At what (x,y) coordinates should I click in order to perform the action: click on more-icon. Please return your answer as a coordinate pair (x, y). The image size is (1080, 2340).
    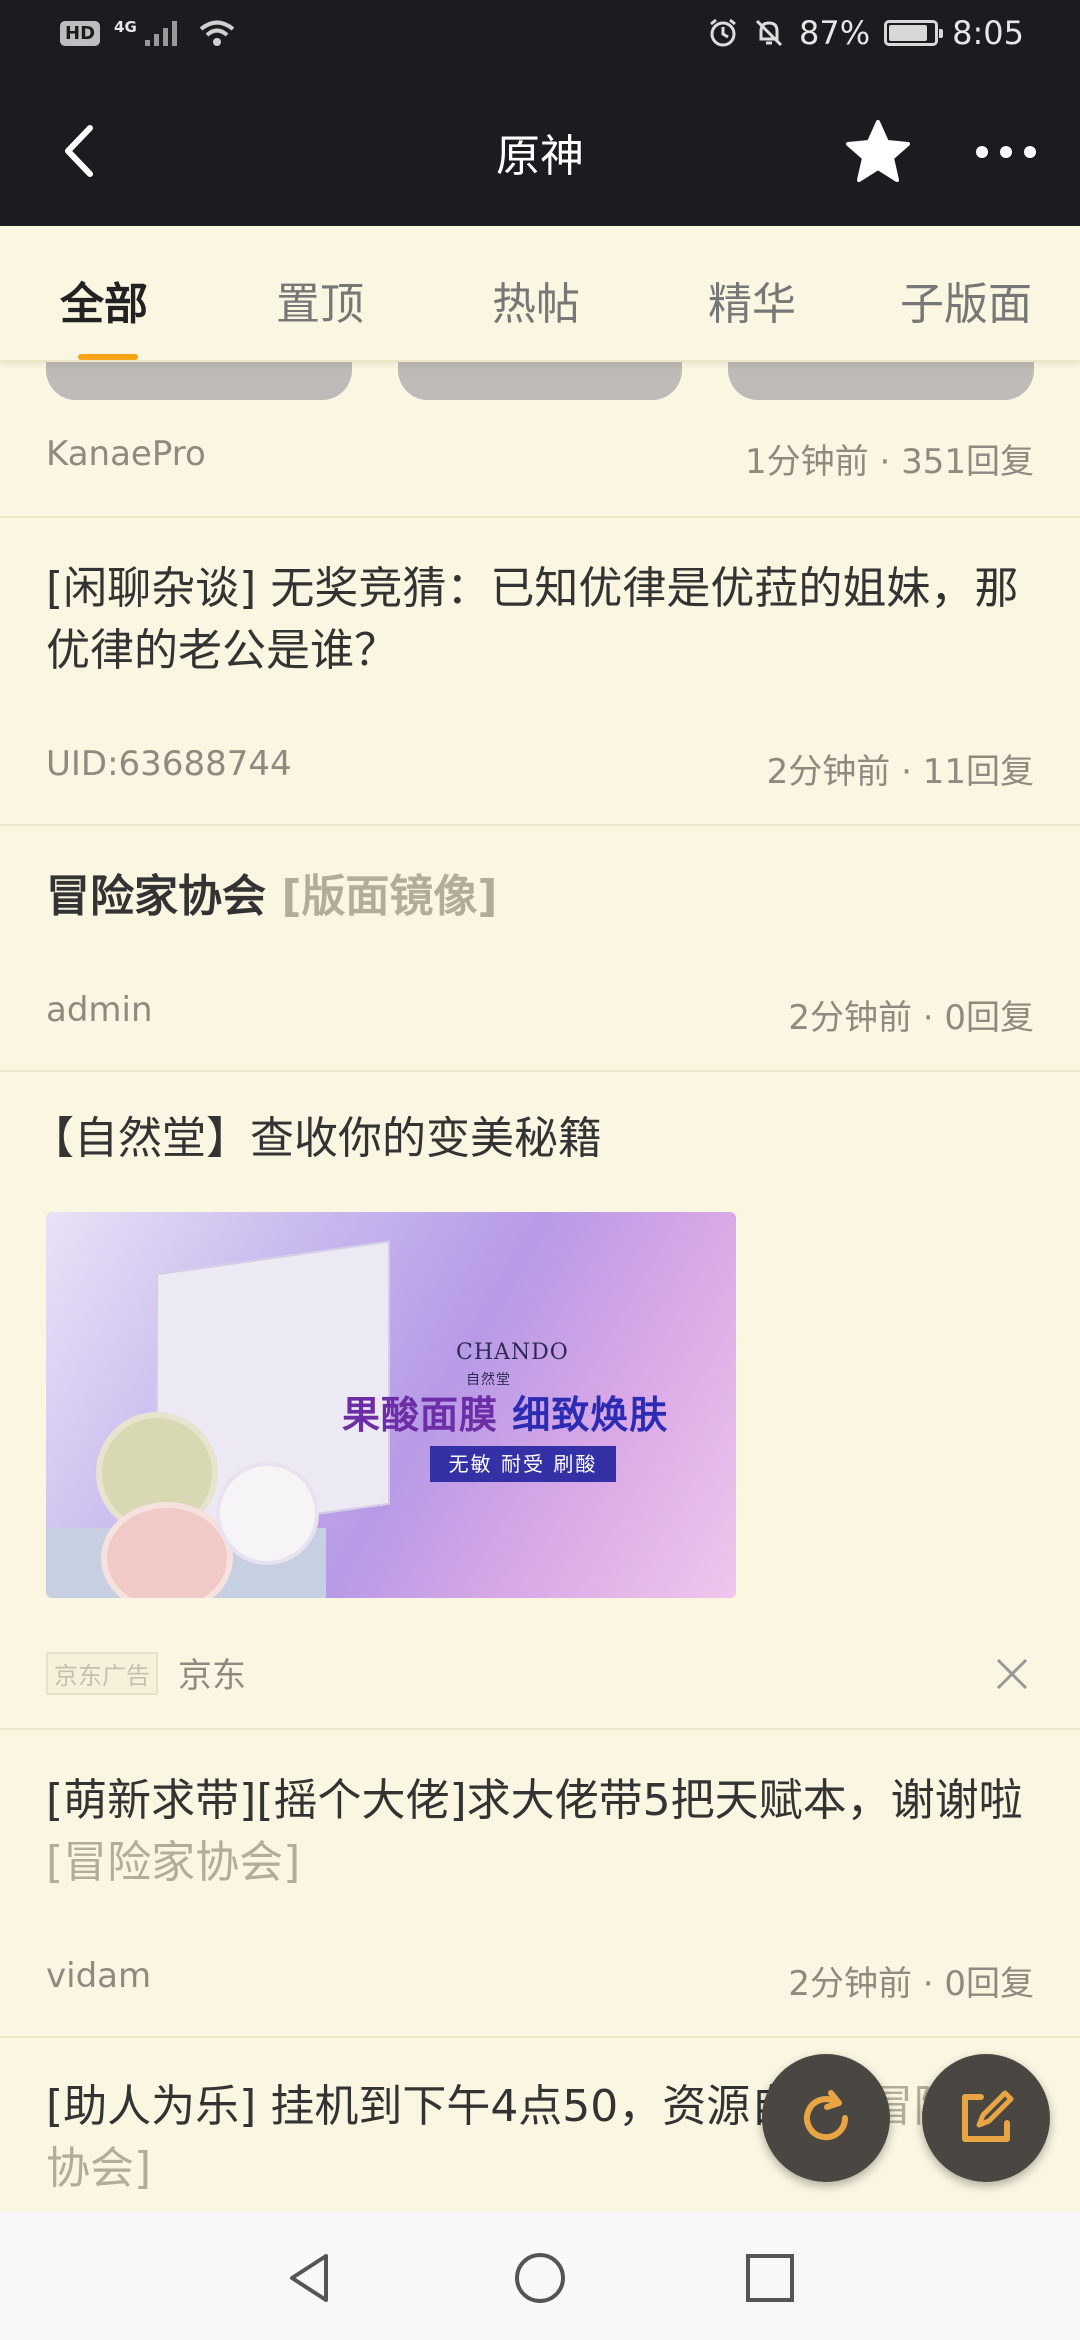
    Looking at the image, I should click on (1006, 152).